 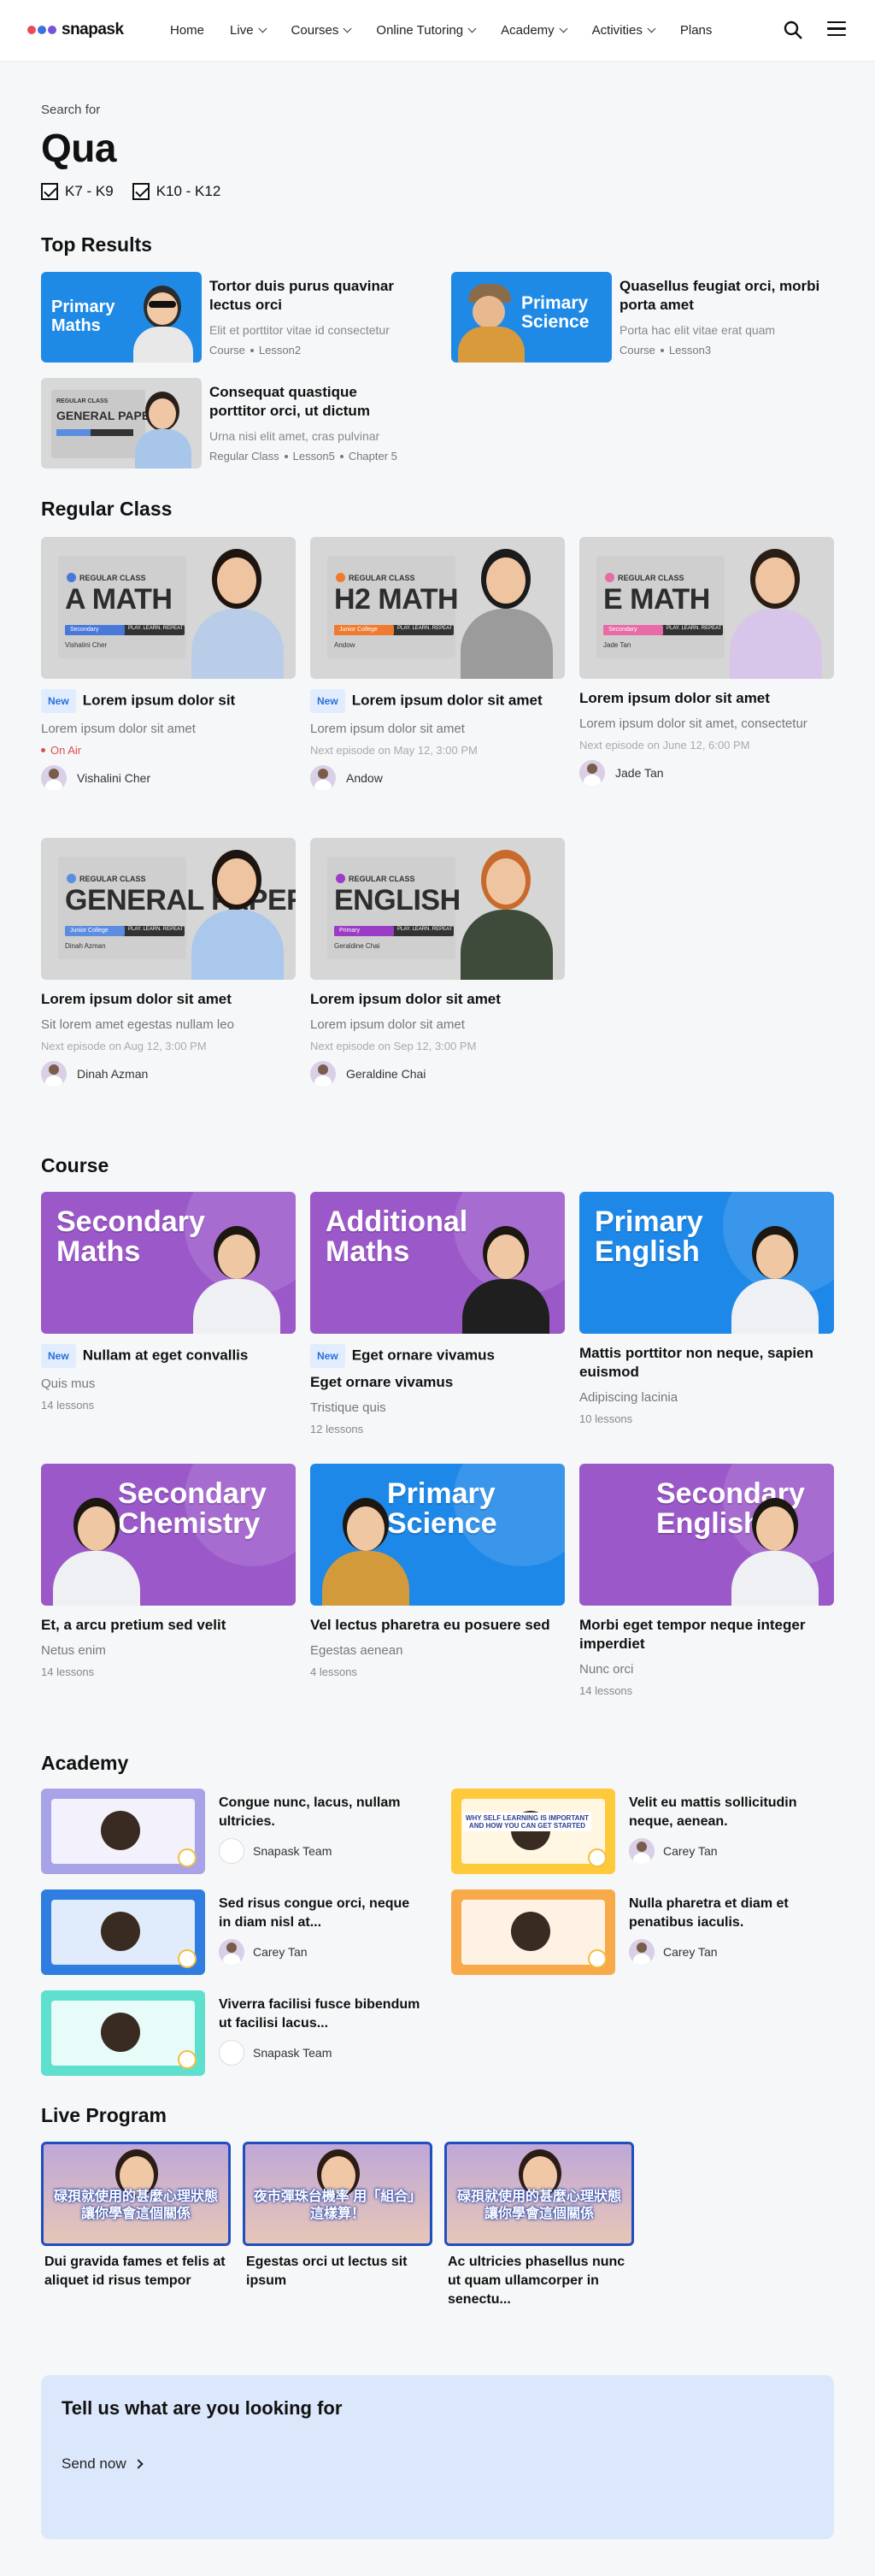 What do you see at coordinates (664, 745) in the screenshot?
I see `next-episode: Next episode on June 12, 6:00 PM` at bounding box center [664, 745].